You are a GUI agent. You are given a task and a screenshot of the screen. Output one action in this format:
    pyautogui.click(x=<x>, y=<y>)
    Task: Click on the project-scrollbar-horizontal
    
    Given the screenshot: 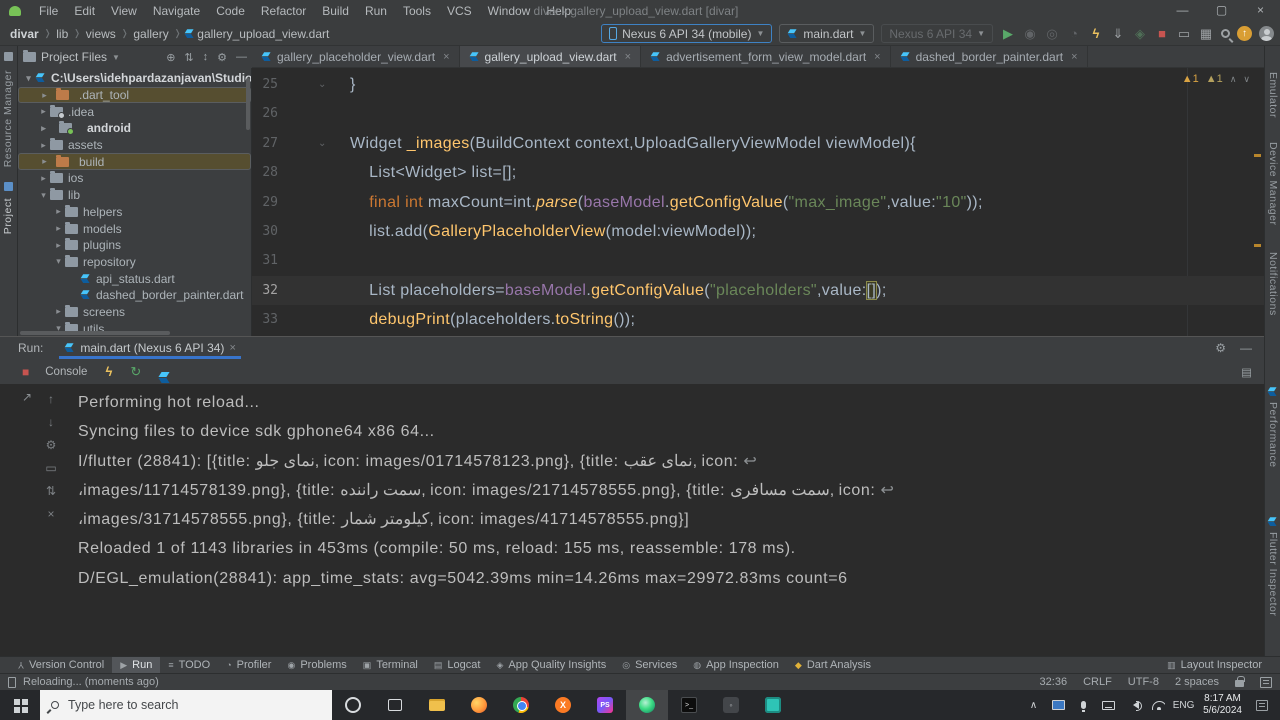 What is the action you would take?
    pyautogui.click(x=95, y=333)
    